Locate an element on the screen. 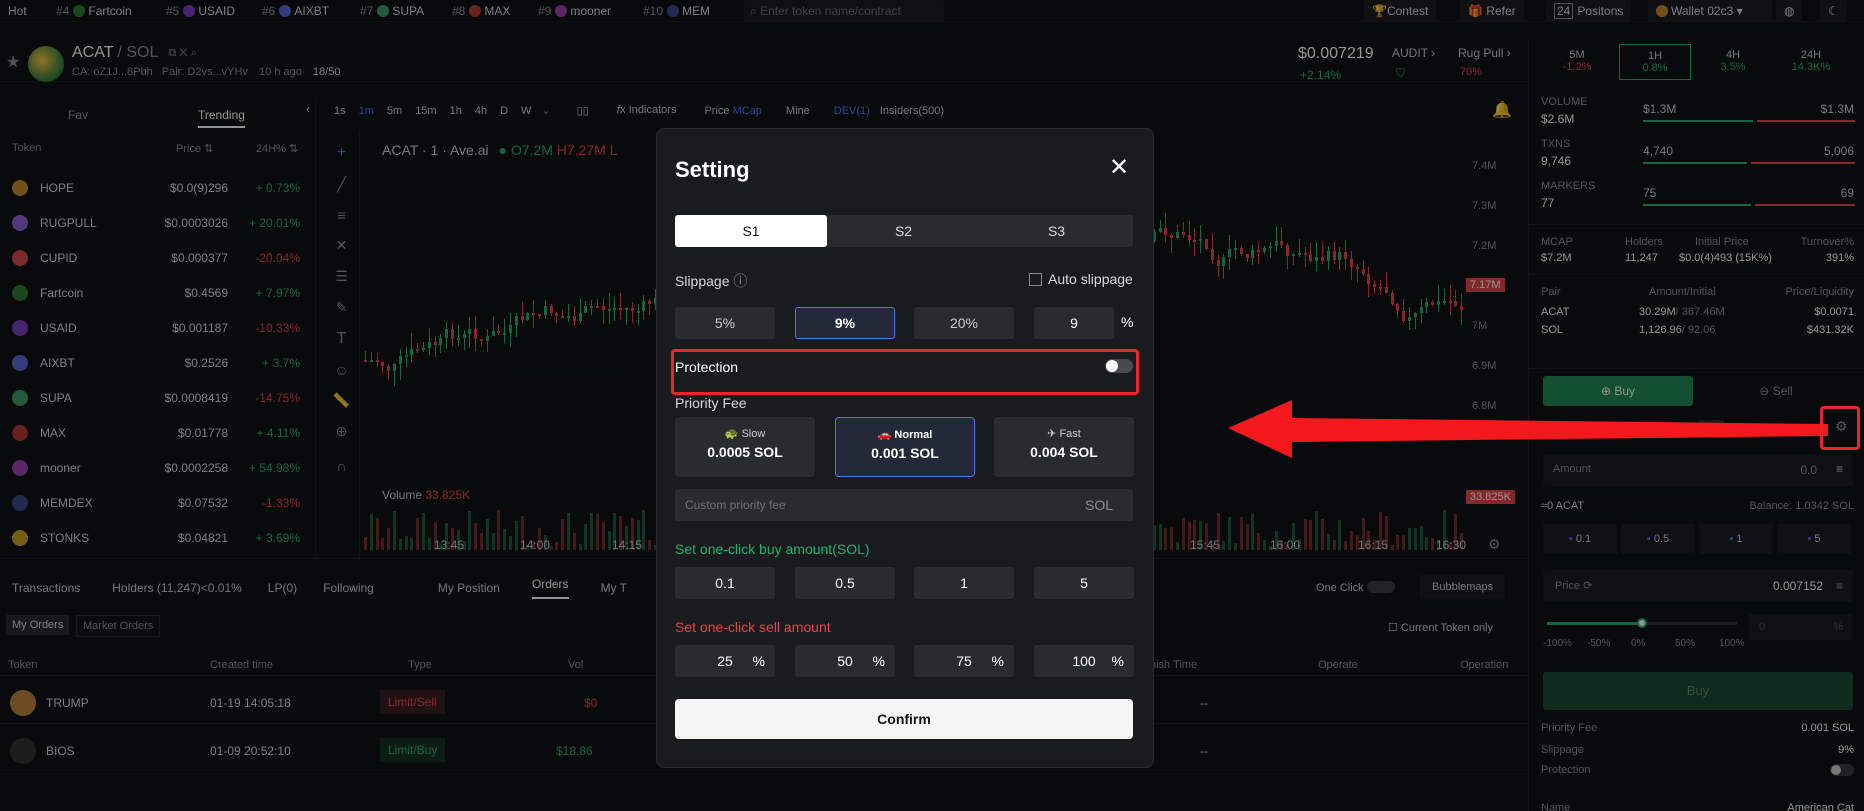 The width and height of the screenshot is (1864, 811). custom-priority-fee-input: Custom priority fee SOL is located at coordinates (904, 505).